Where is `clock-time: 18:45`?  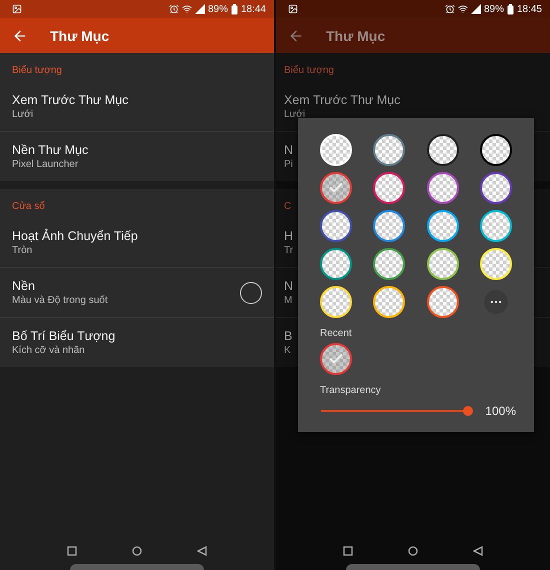 clock-time: 18:45 is located at coordinates (529, 9).